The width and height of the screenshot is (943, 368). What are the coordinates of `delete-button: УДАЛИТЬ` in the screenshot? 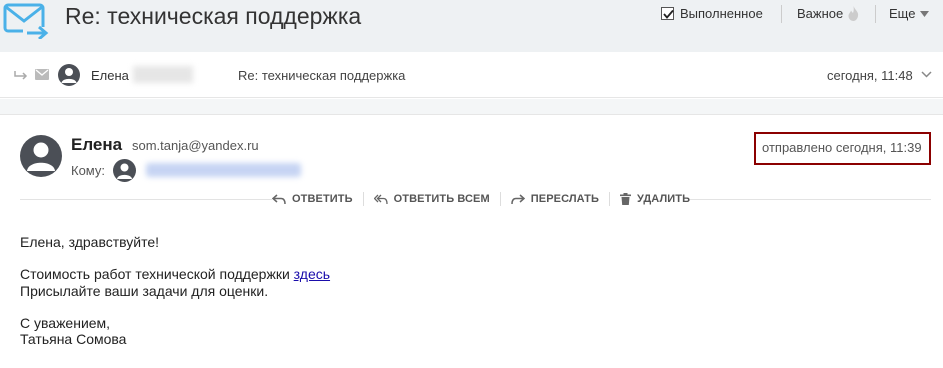 It's located at (655, 199).